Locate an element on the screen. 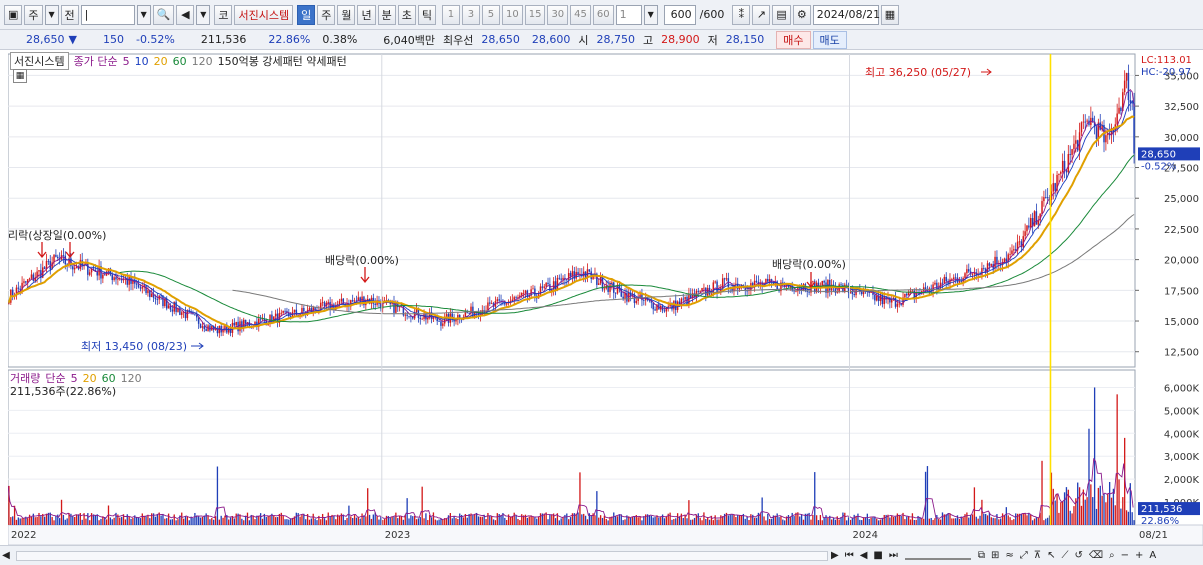 The width and height of the screenshot is (1203, 565). layout-icon: ▣ is located at coordinates (13, 14).